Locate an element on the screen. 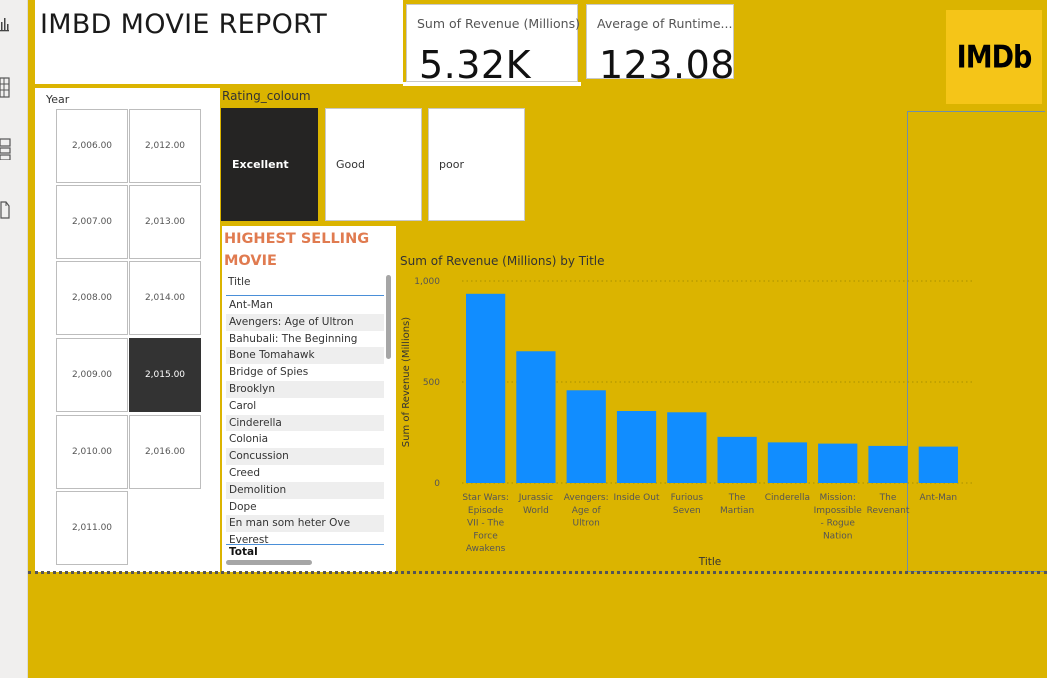 This screenshot has width=1047, height=678. y-tick-label: 500 is located at coordinates (431, 383).